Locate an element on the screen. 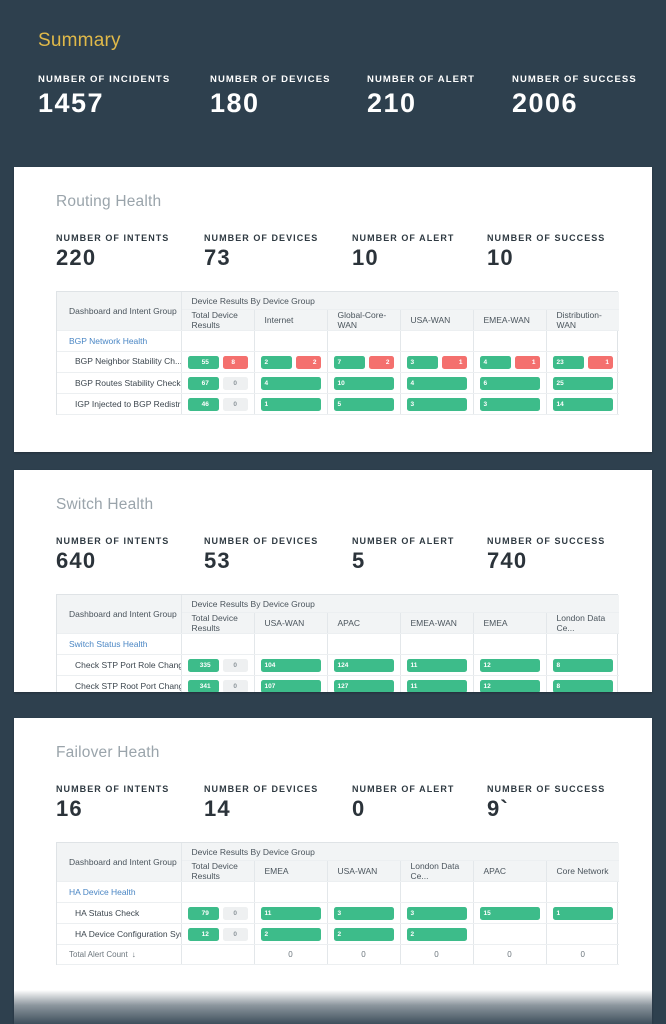 This screenshot has width=666, height=1024. result-cell: 5 is located at coordinates (364, 404).